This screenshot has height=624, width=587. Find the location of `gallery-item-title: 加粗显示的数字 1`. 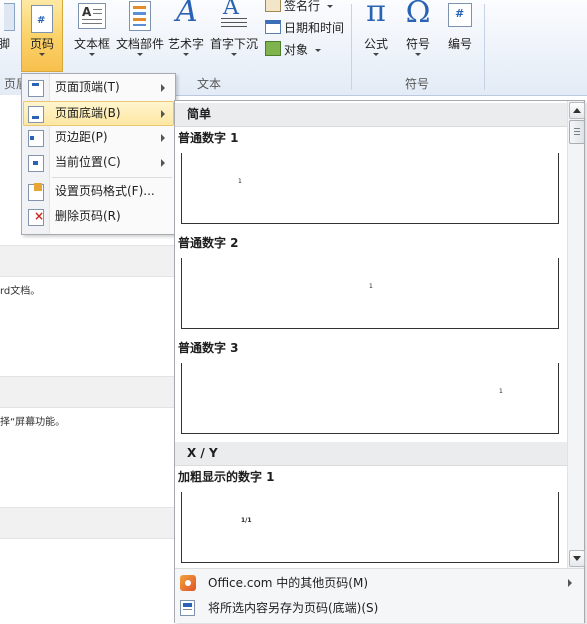

gallery-item-title: 加粗显示的数字 1 is located at coordinates (226, 477).